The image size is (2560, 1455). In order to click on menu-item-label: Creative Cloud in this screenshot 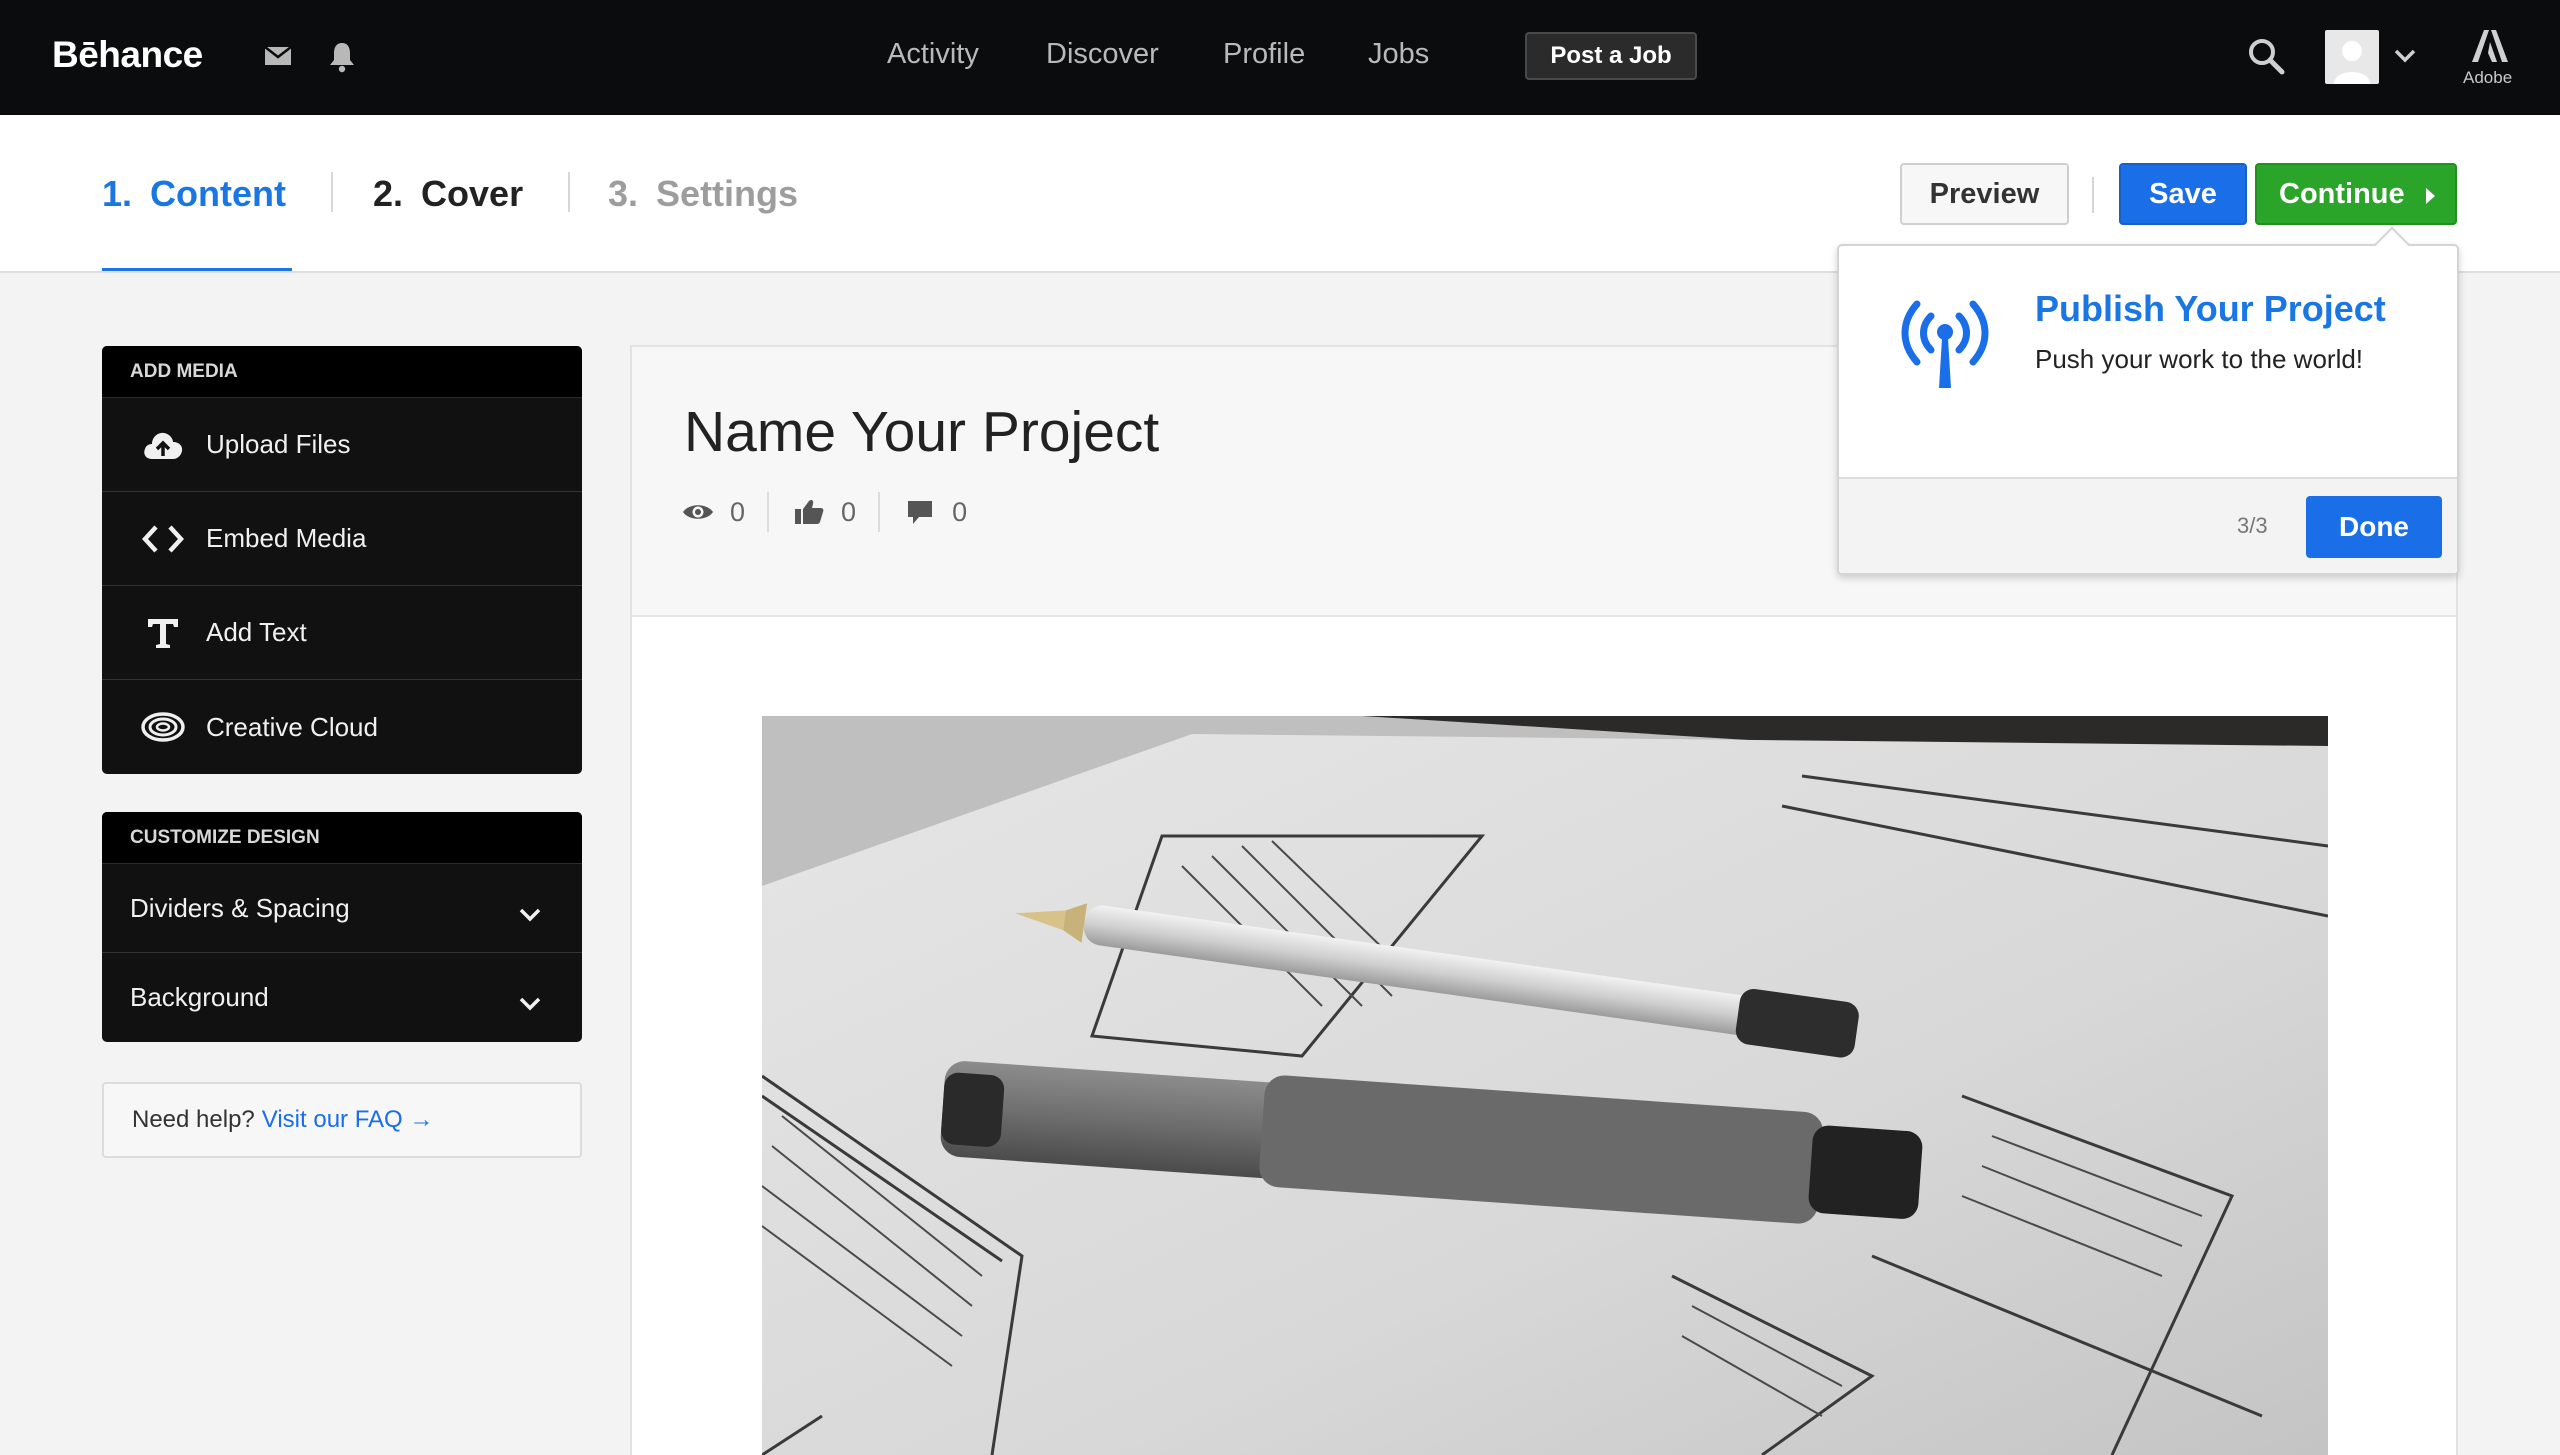, I will do `click(292, 726)`.